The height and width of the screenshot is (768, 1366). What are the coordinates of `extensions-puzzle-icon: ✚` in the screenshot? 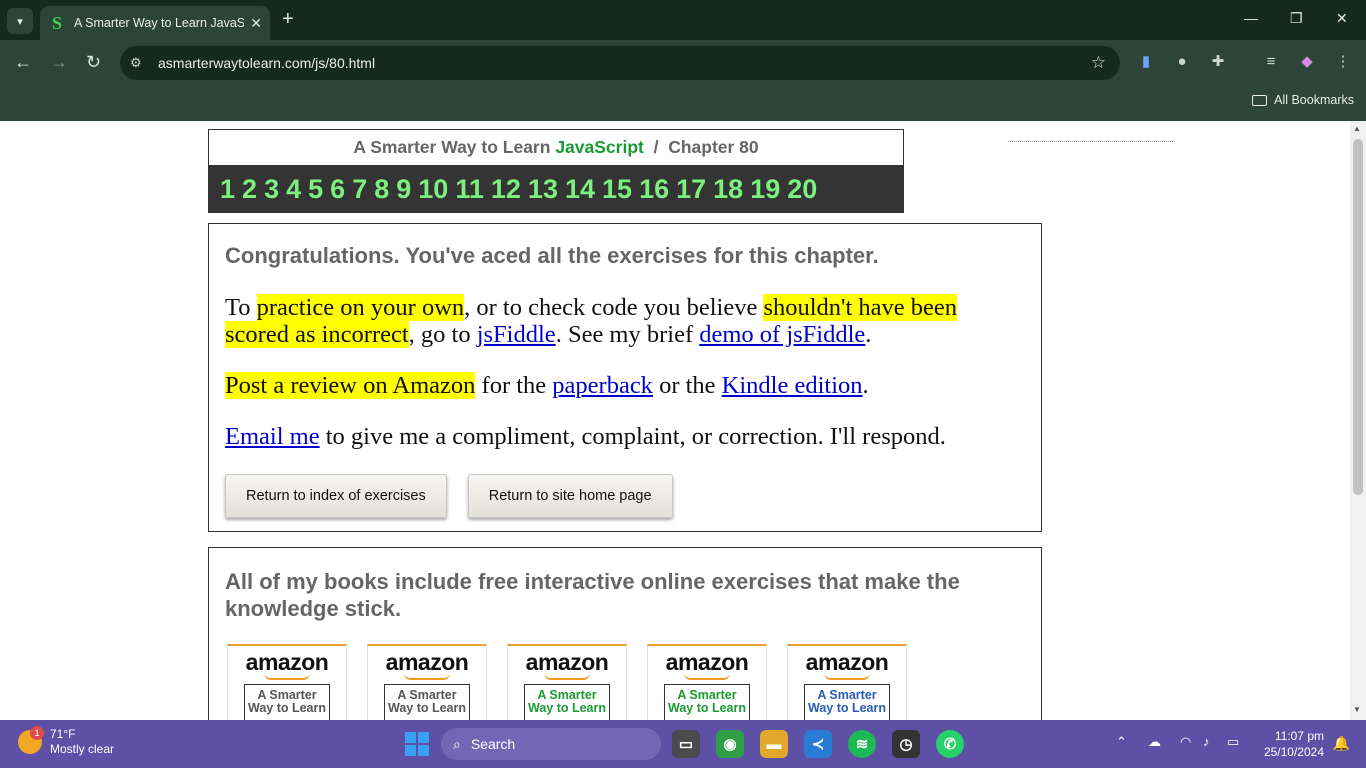 It's located at (1218, 62).